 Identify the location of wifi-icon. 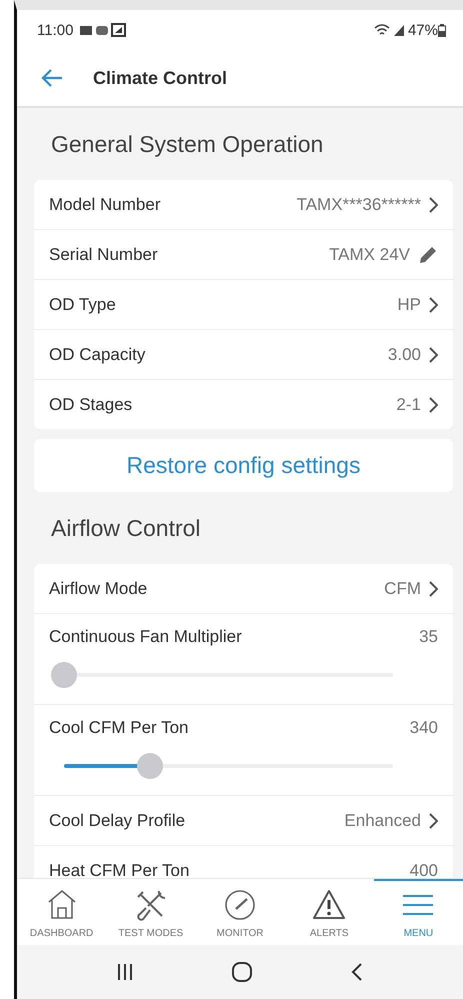
(382, 30).